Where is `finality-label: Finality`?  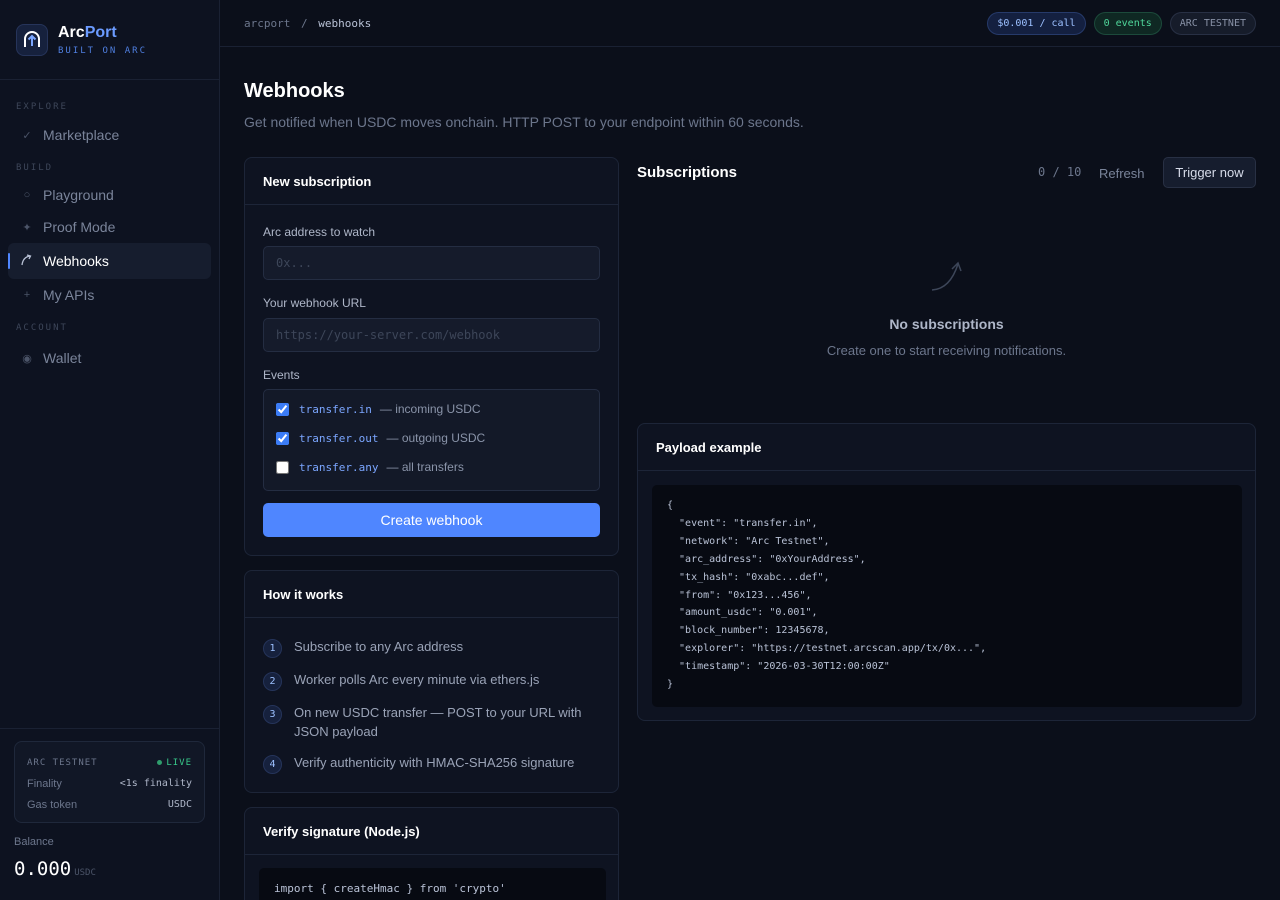
finality-label: Finality is located at coordinates (44, 783).